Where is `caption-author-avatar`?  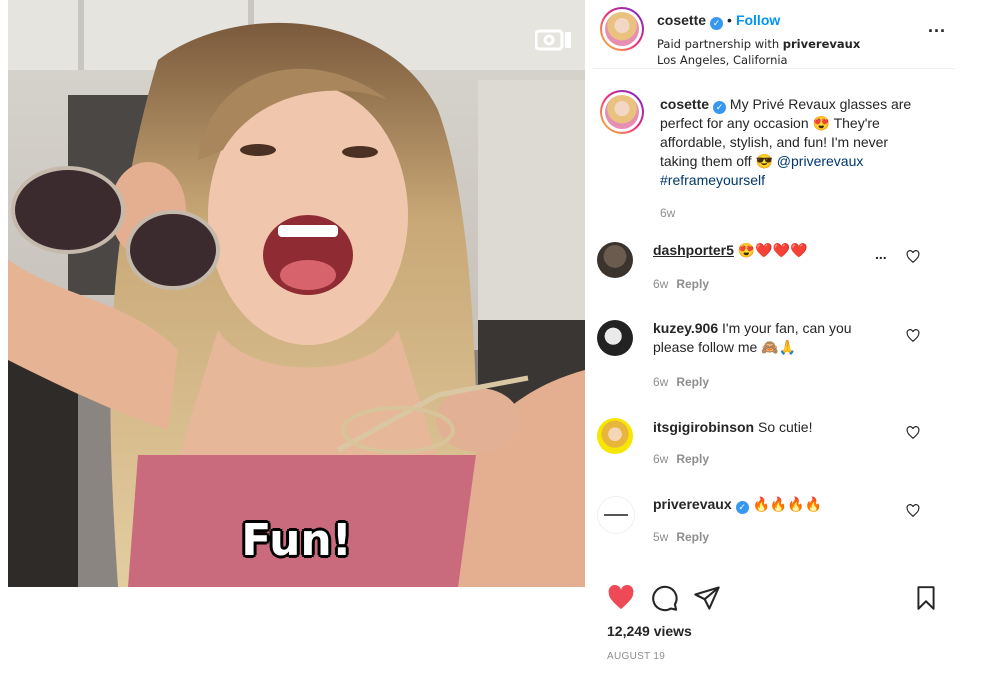
caption-author-avatar is located at coordinates (622, 112).